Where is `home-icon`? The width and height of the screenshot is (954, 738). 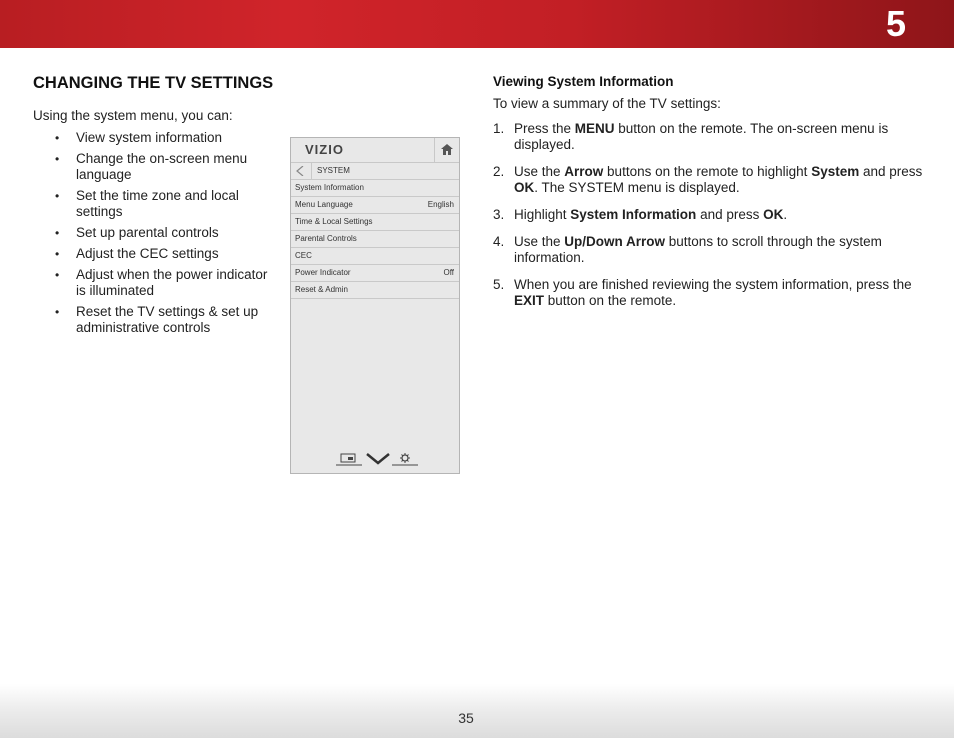
home-icon is located at coordinates (446, 150).